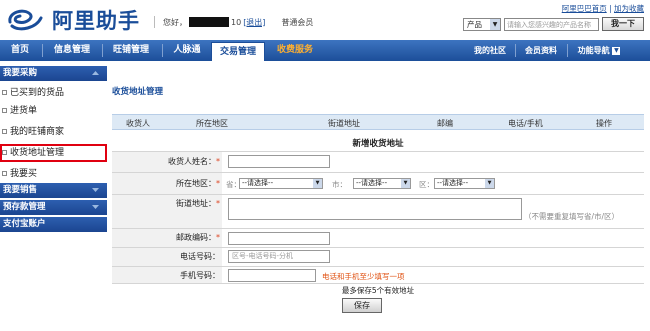 The height and width of the screenshot is (331, 650). Describe the element at coordinates (175, 22) in the screenshot. I see `greeting-text: 您好，` at that location.